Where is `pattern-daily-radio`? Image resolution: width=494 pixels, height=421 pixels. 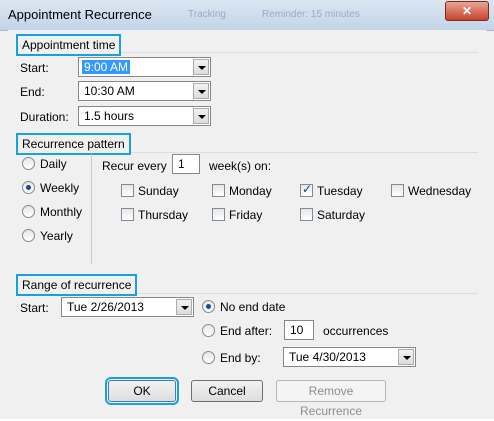 pattern-daily-radio is located at coordinates (28, 163).